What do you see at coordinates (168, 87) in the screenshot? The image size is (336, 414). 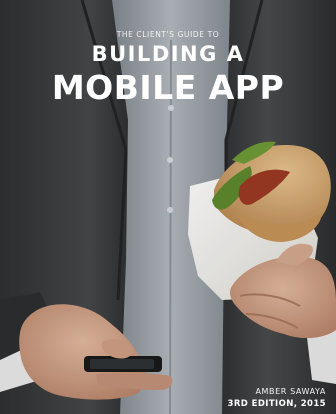 I see `cover-title-line2: MOBILE APP` at bounding box center [168, 87].